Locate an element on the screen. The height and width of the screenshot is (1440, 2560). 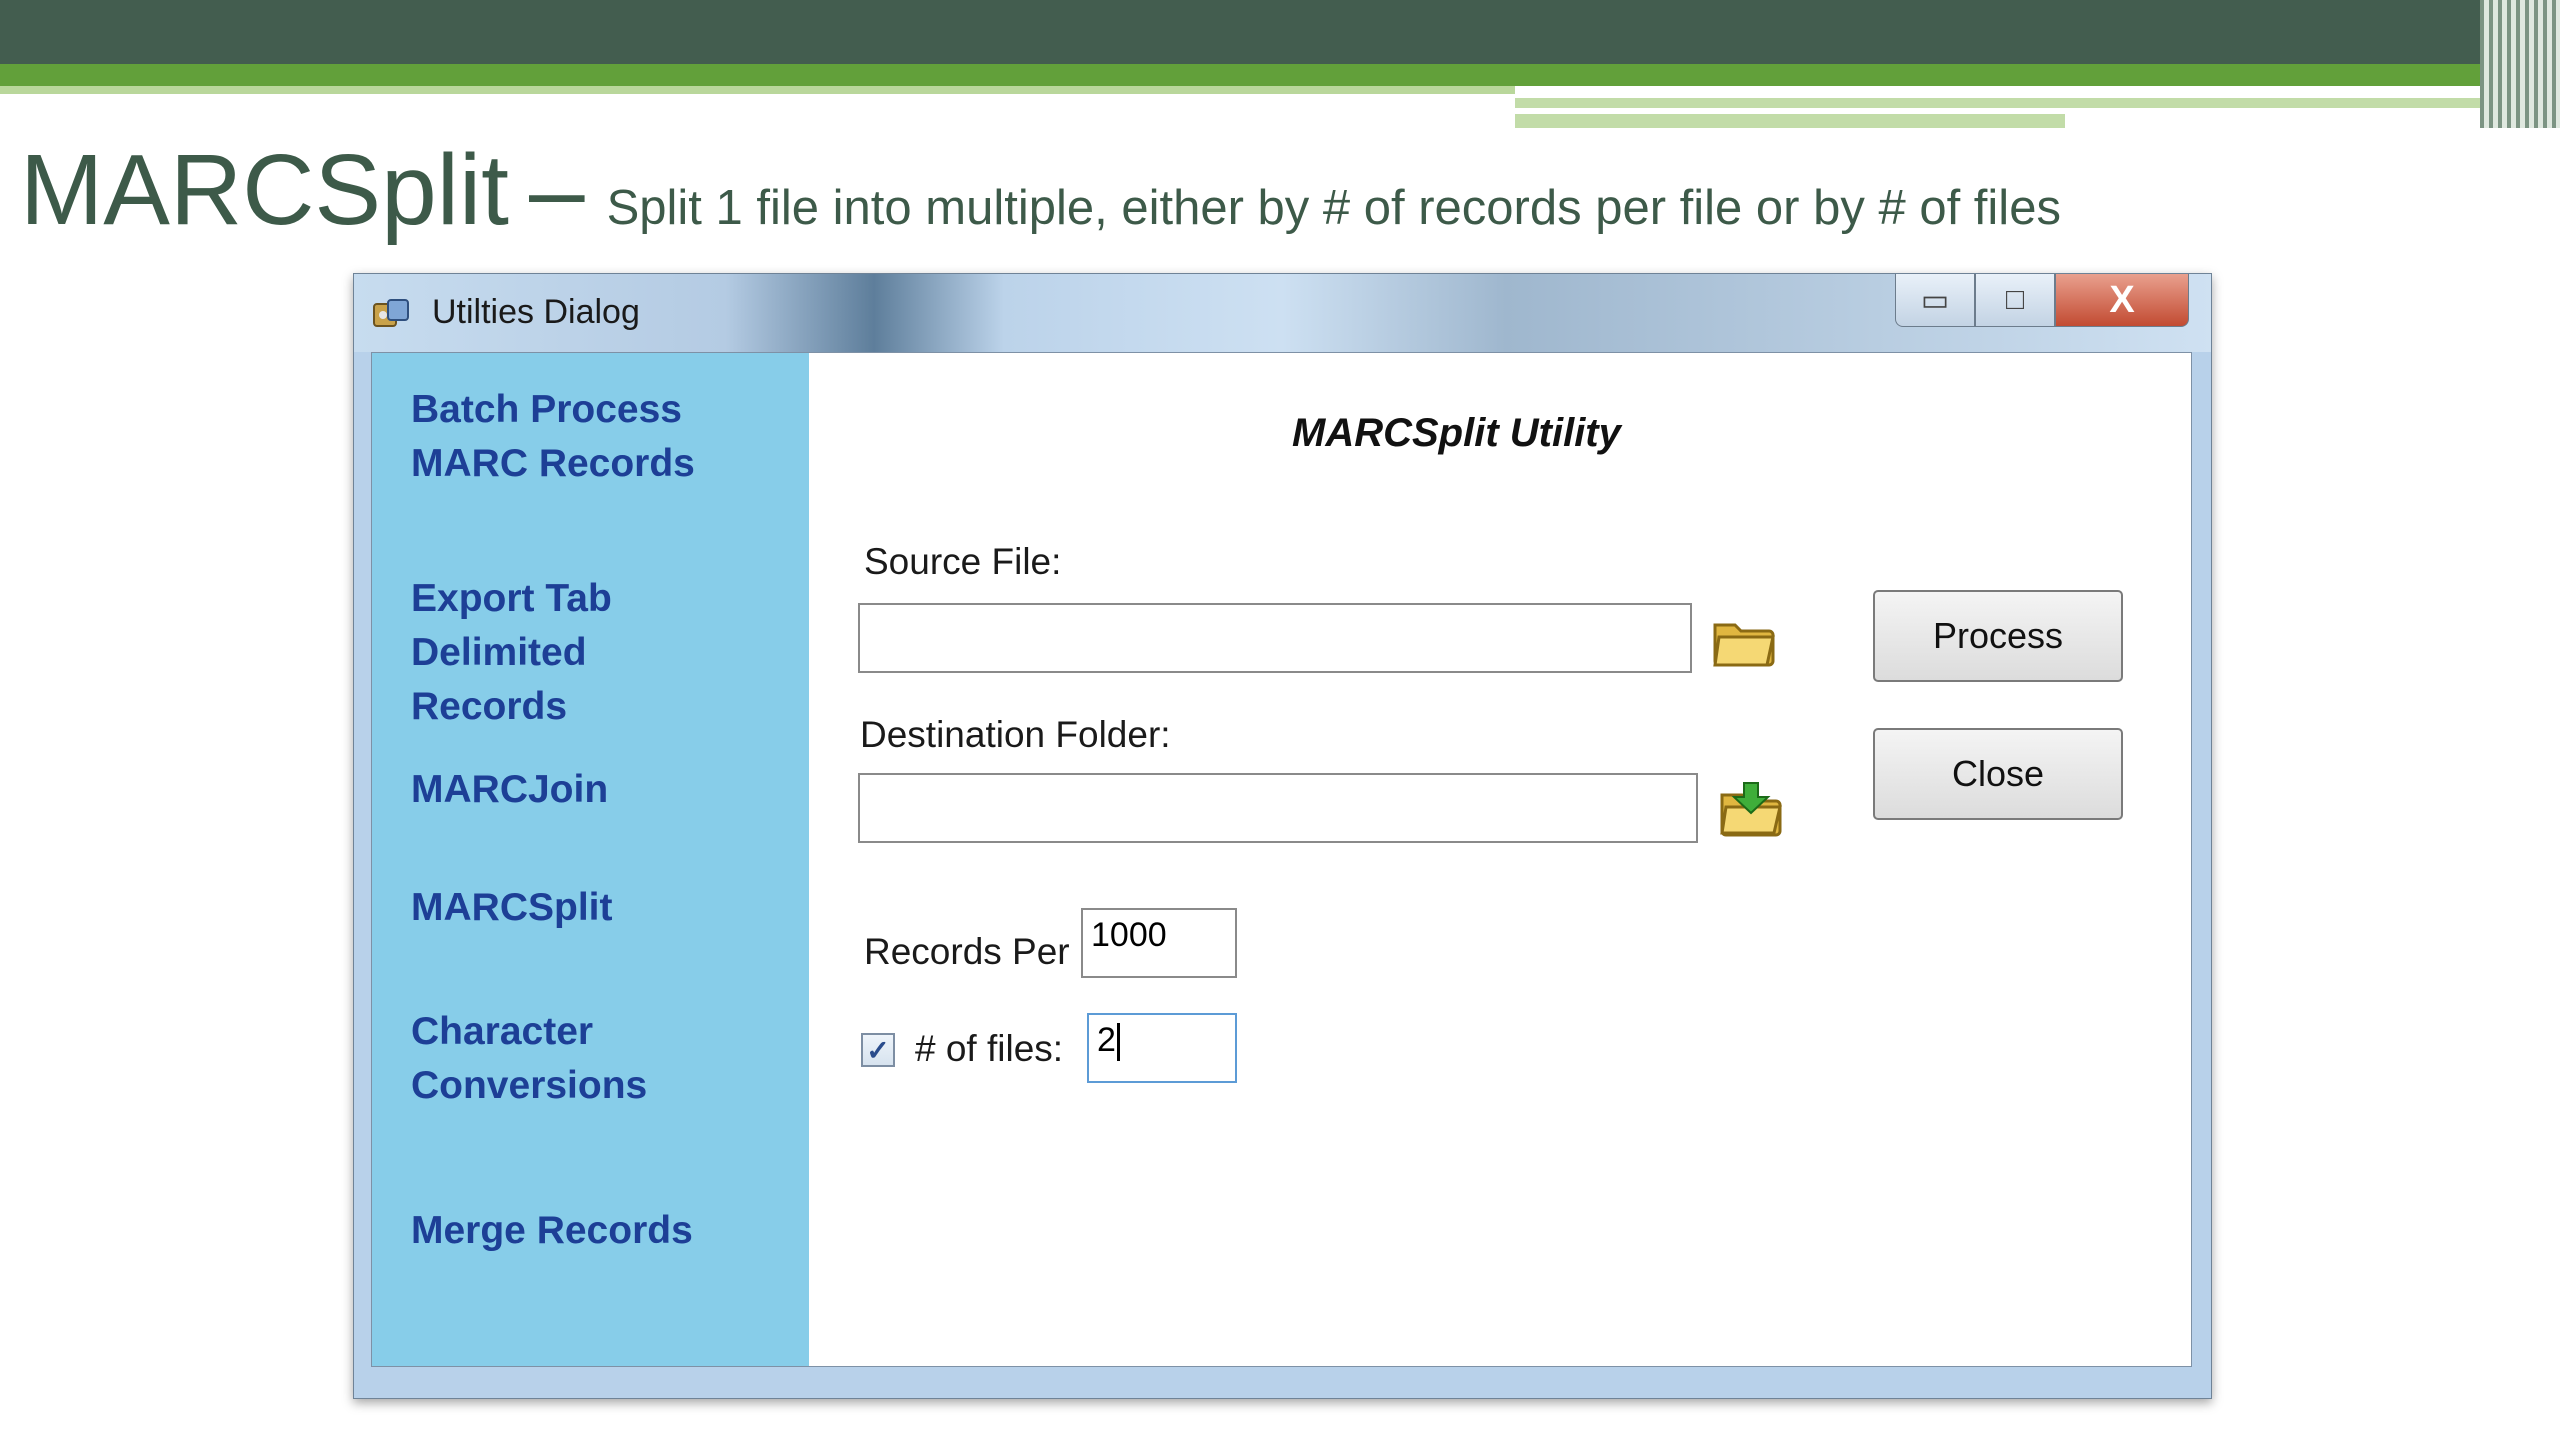
sidebar-item-label: Character is located at coordinates (502, 1031).